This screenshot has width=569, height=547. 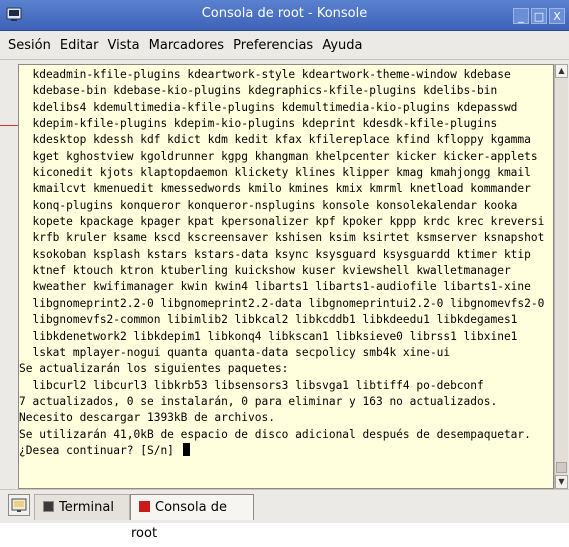 What do you see at coordinates (79, 42) in the screenshot?
I see `menu-editar: Editar` at bounding box center [79, 42].